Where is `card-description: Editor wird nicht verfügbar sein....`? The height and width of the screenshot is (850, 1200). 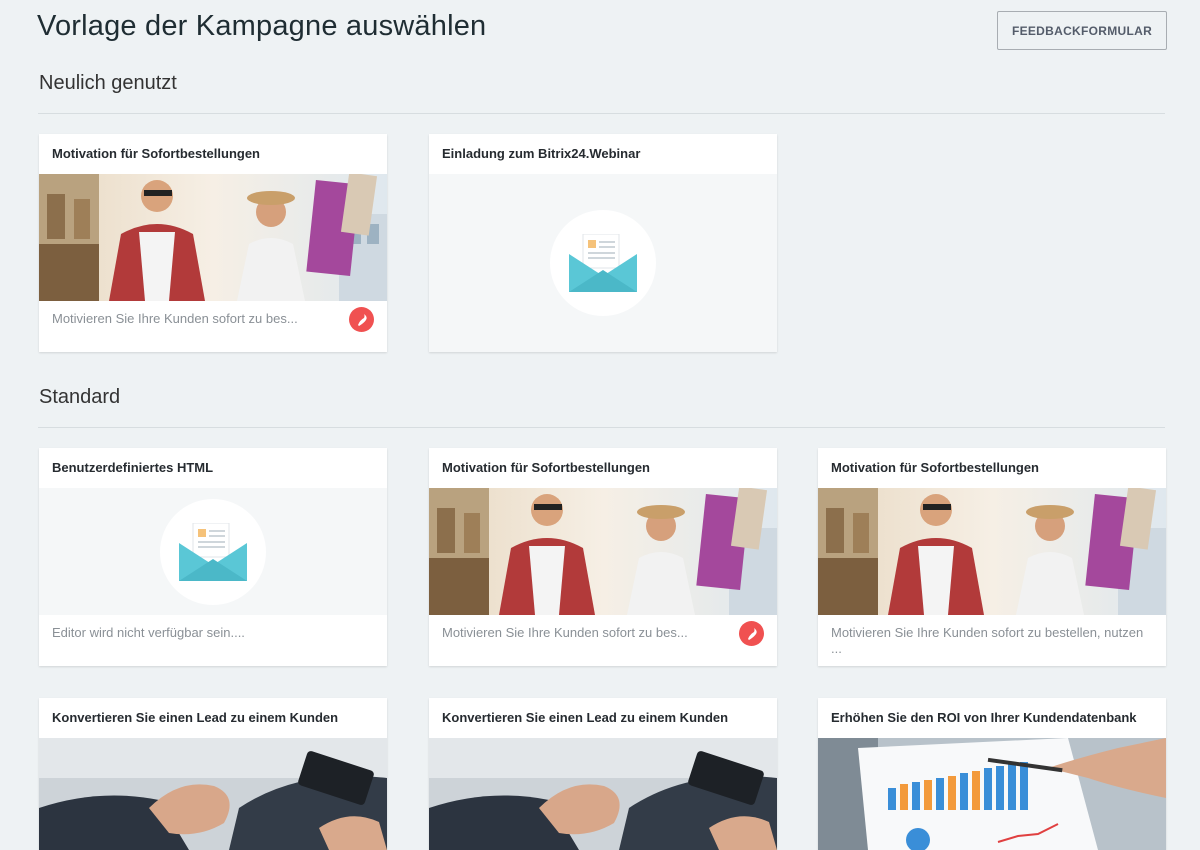 card-description: Editor wird nicht verfügbar sein.... is located at coordinates (148, 632).